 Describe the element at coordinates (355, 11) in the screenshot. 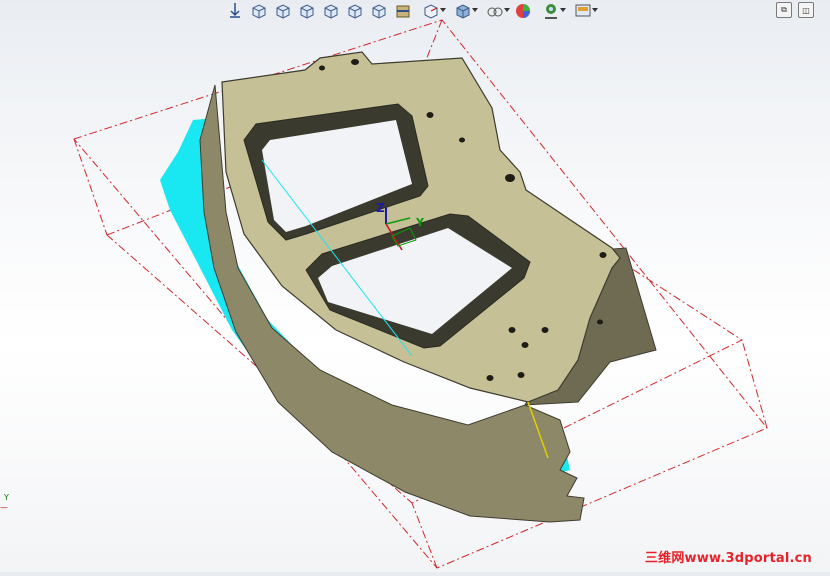

I see `top-view-icon` at that location.